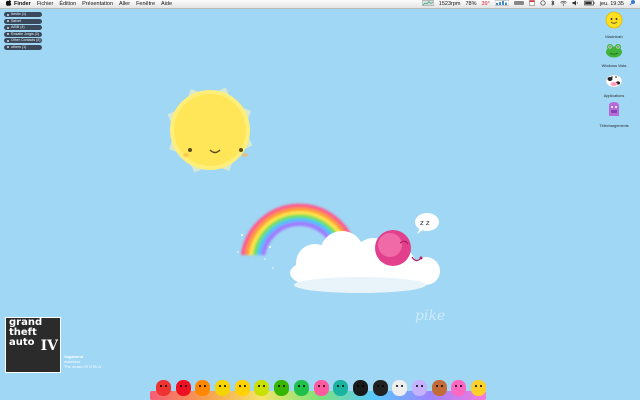 The width and height of the screenshot is (640, 400). What do you see at coordinates (589, 5) in the screenshot?
I see `battery-icon` at bounding box center [589, 5].